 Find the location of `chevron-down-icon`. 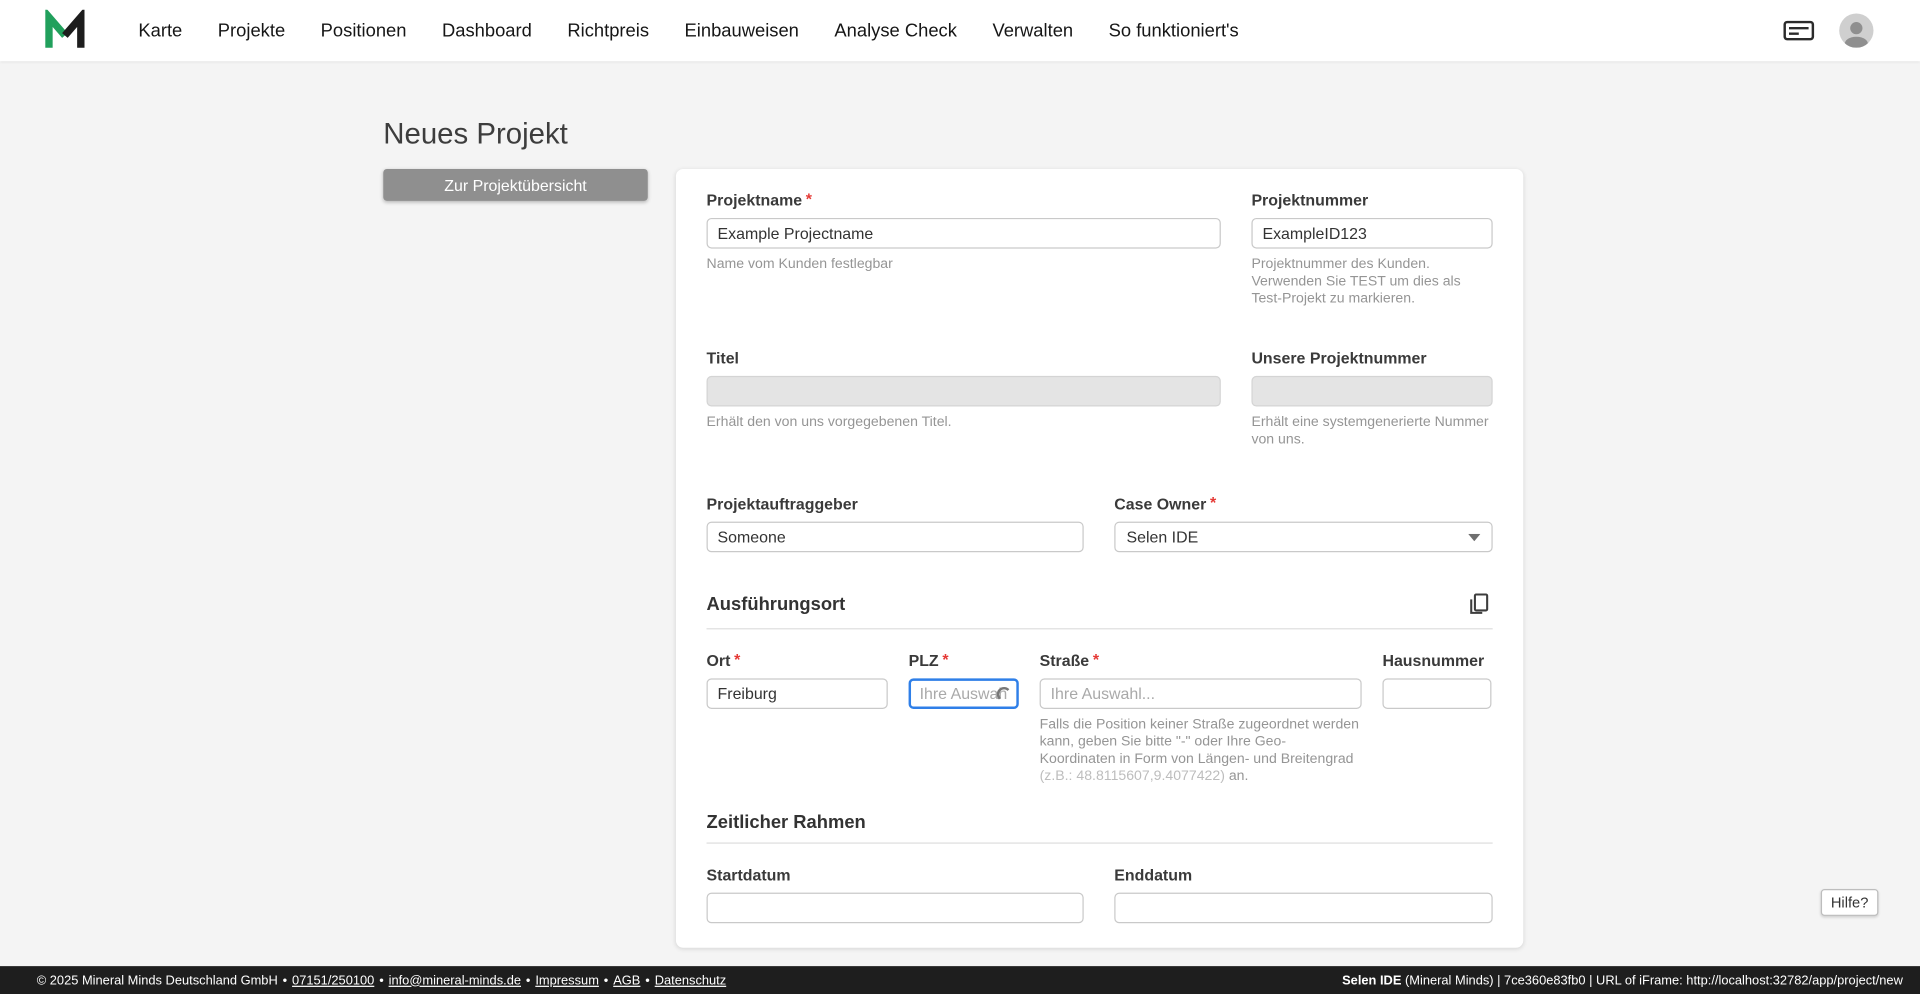

chevron-down-icon is located at coordinates (1474, 537).